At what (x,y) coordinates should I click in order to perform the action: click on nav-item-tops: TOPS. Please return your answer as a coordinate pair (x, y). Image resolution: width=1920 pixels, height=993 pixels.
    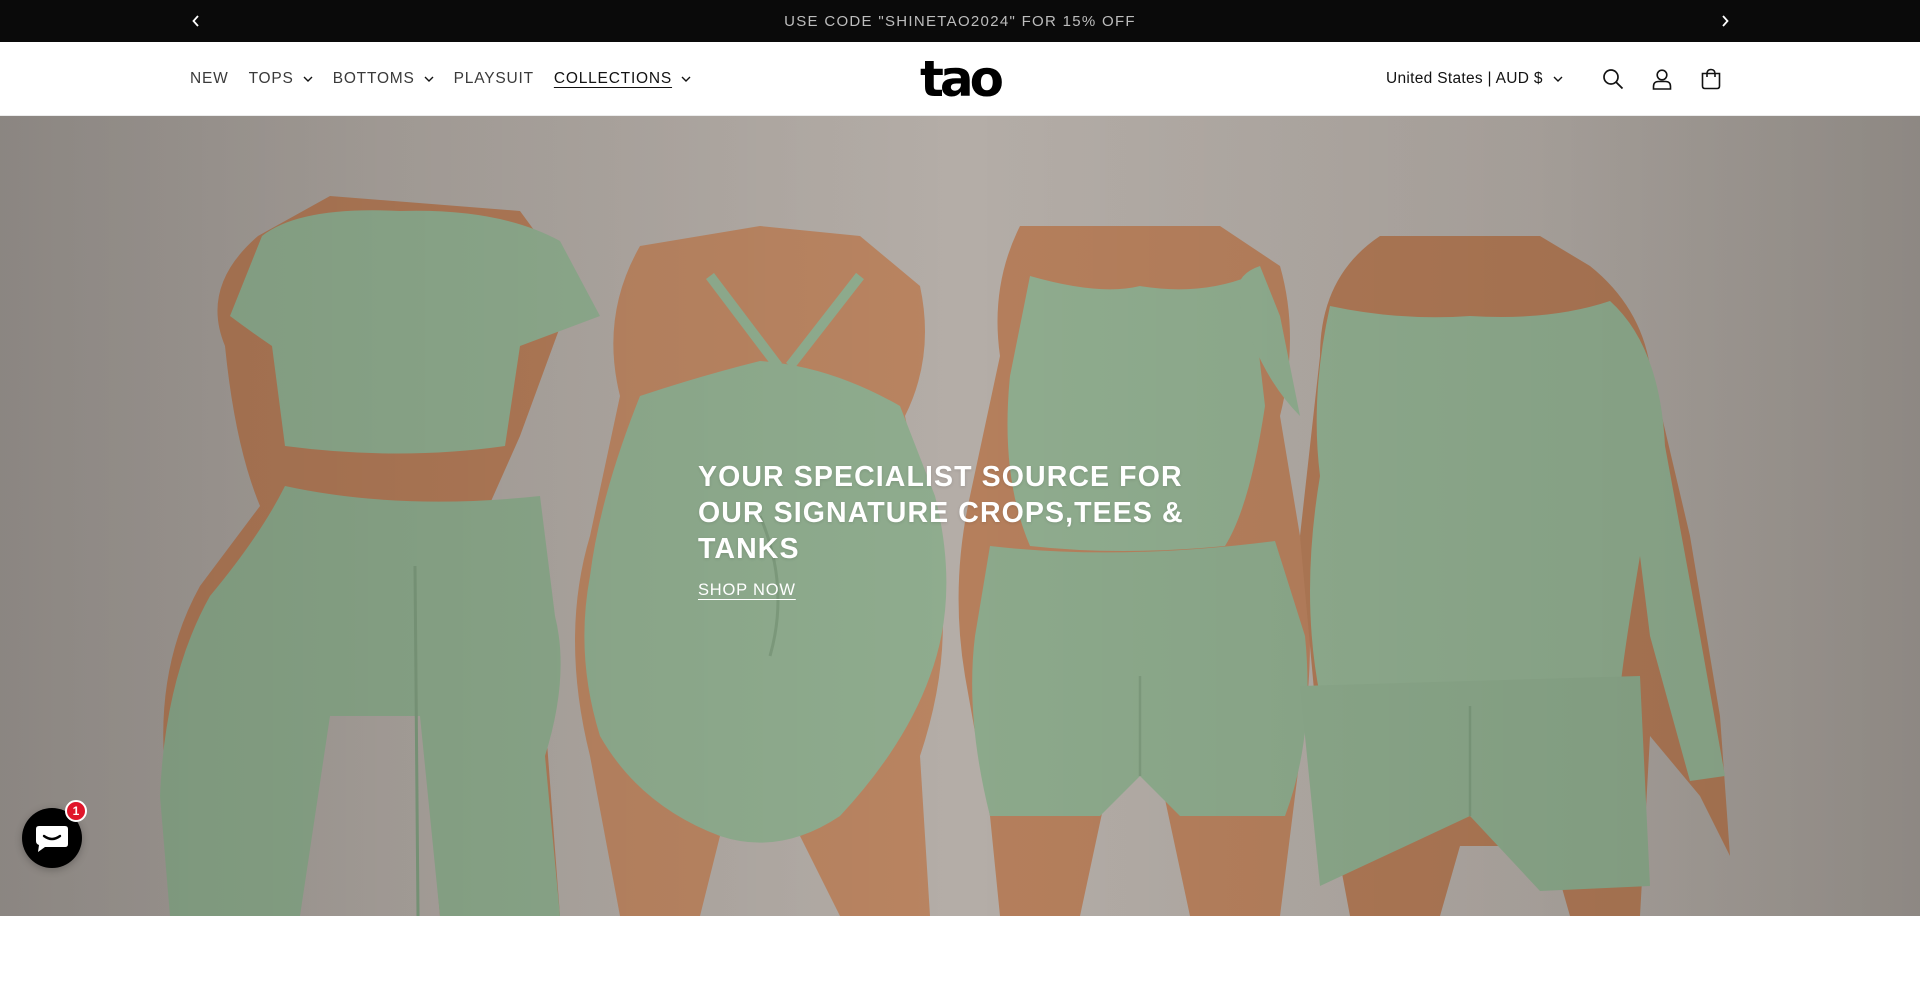
    Looking at the image, I should click on (281, 79).